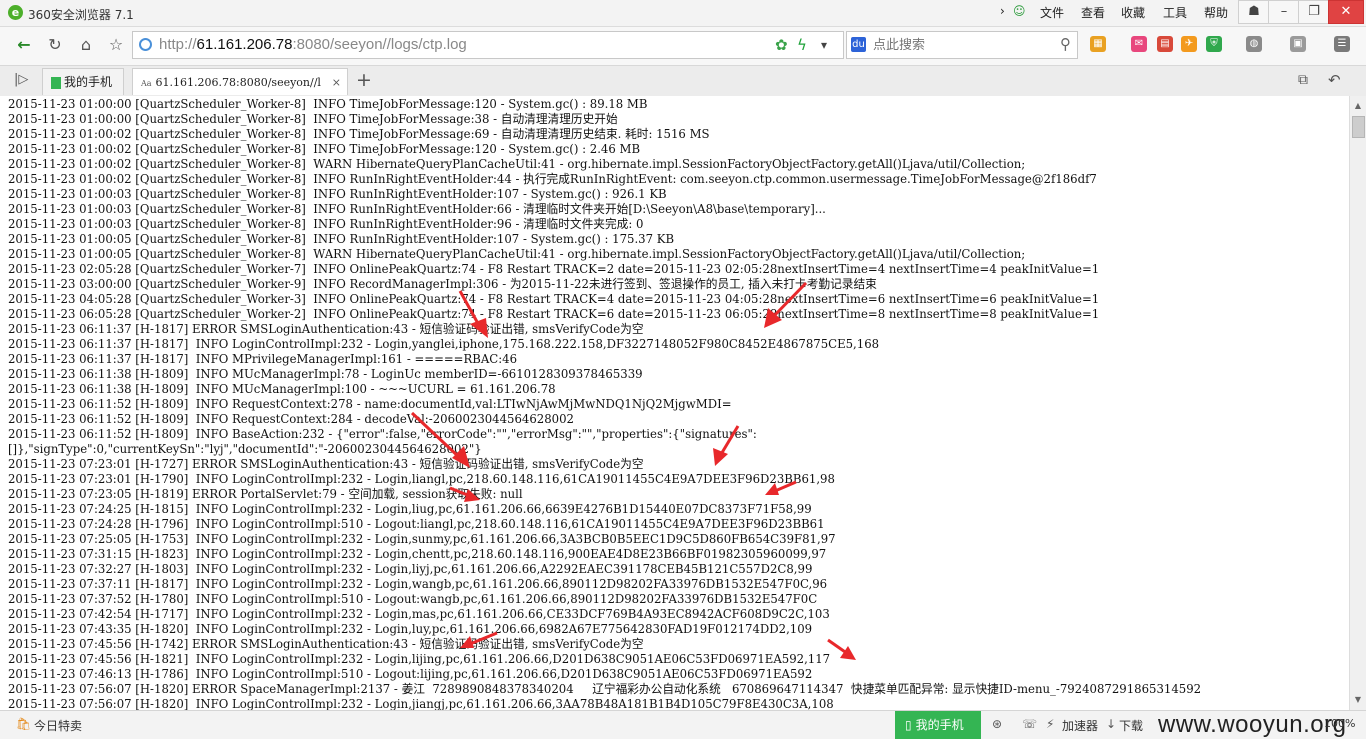 Image resolution: width=1366 pixels, height=739 pixels. Describe the element at coordinates (336, 82) in the screenshot. I see `tab-close-icon: ×` at that location.